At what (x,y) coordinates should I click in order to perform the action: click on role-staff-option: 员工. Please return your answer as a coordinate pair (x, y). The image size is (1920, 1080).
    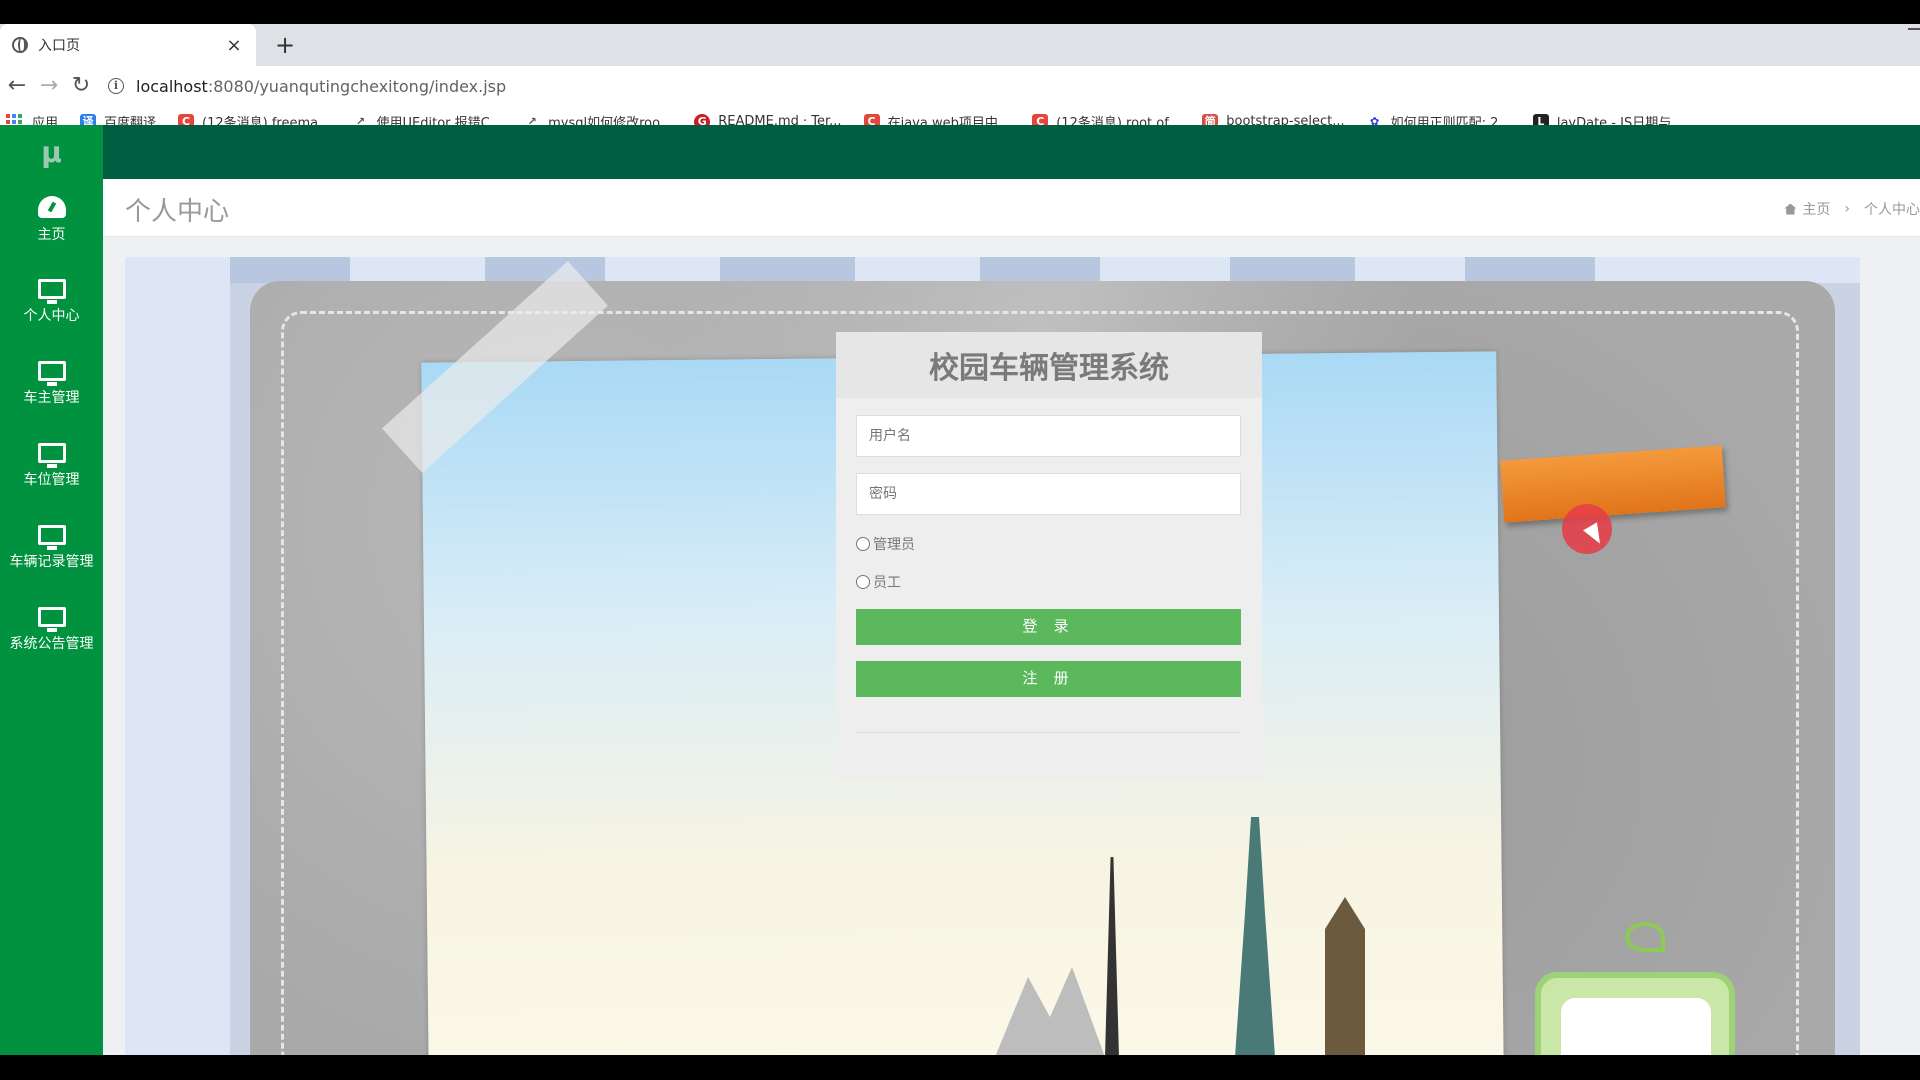
    Looking at the image, I should click on (878, 582).